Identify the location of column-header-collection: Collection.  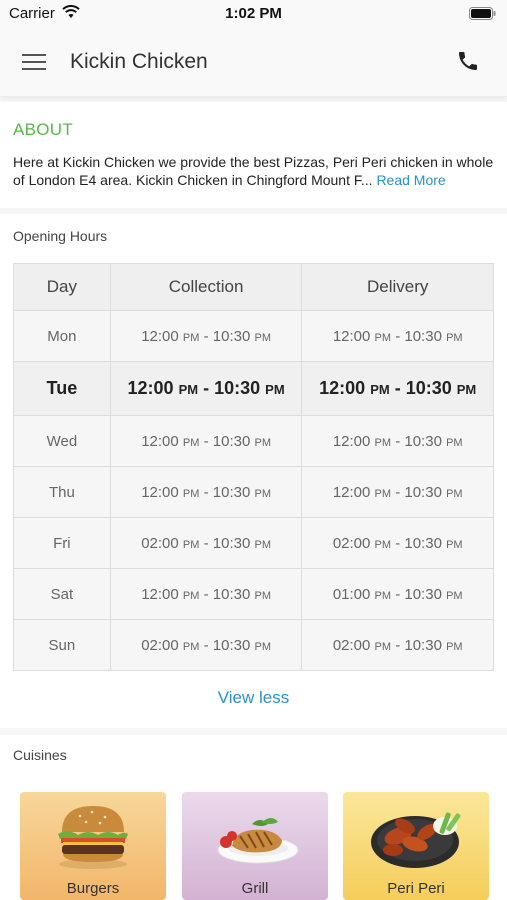
(206, 287).